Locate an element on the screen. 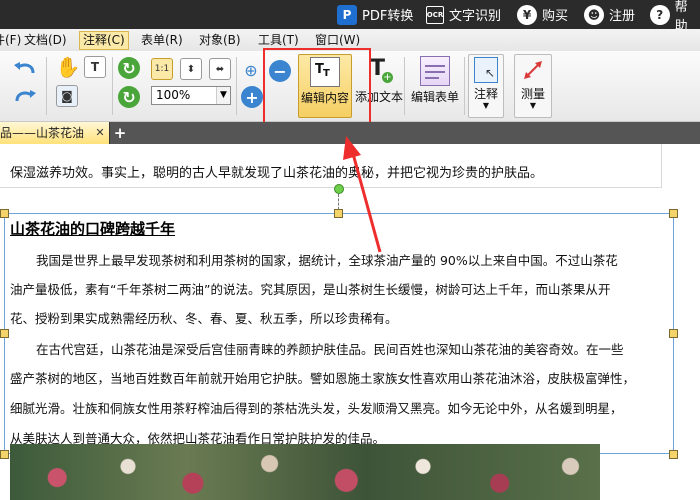 Image resolution: width=700 pixels, height=500 pixels. red-arrow-annotation is located at coordinates (362, 194).